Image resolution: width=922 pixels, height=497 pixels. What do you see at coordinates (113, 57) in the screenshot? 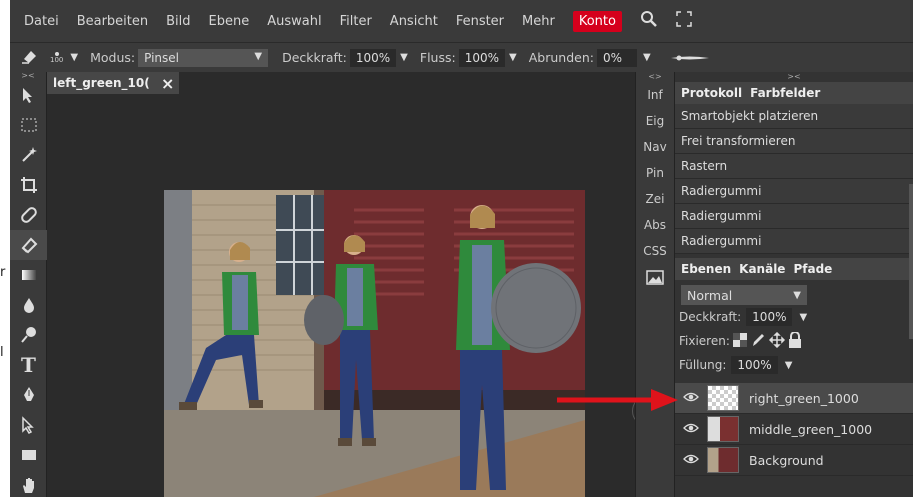
I see `modus-label: Modus:` at bounding box center [113, 57].